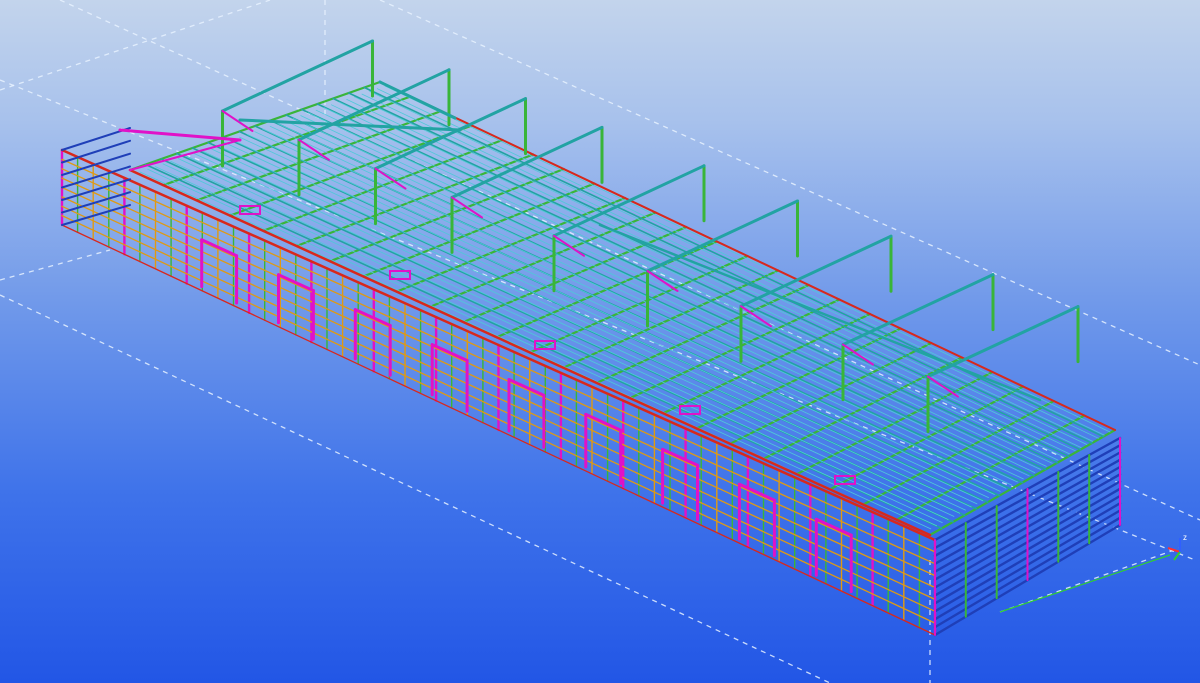 The width and height of the screenshot is (1200, 683). What do you see at coordinates (1177, 547) in the screenshot?
I see `coordinate-axes-icon: z` at bounding box center [1177, 547].